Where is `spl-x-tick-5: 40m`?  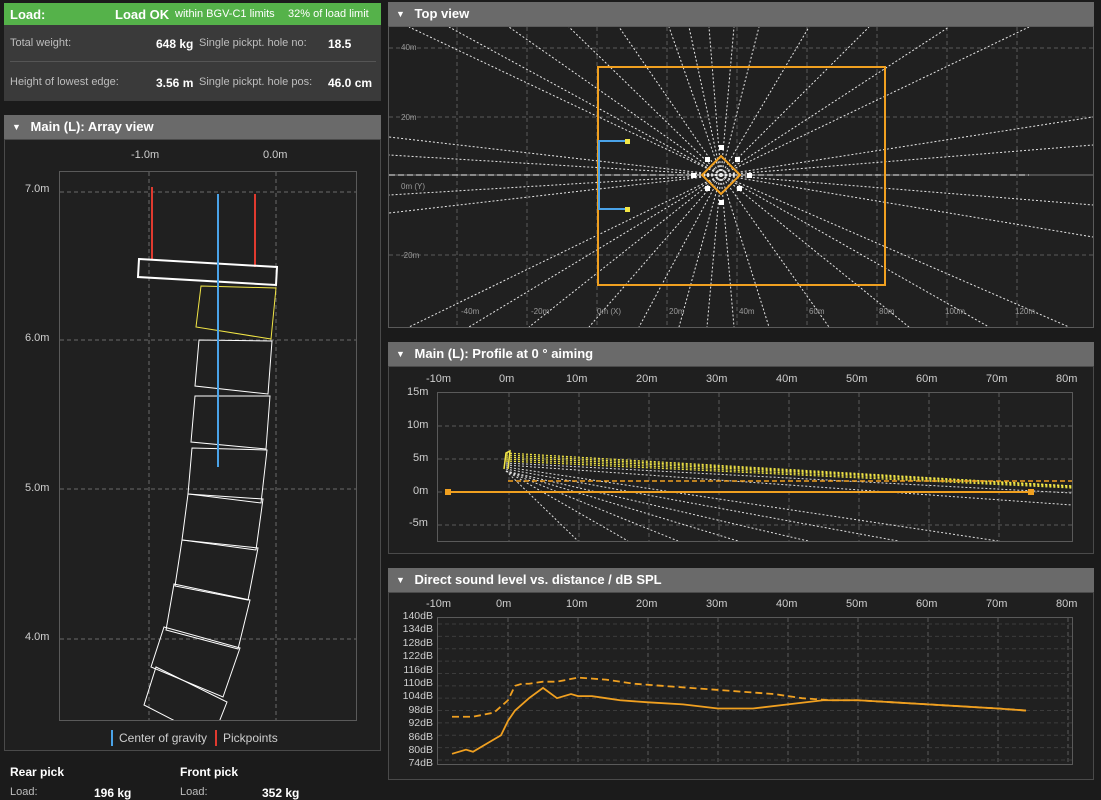 spl-x-tick-5: 40m is located at coordinates (787, 604).